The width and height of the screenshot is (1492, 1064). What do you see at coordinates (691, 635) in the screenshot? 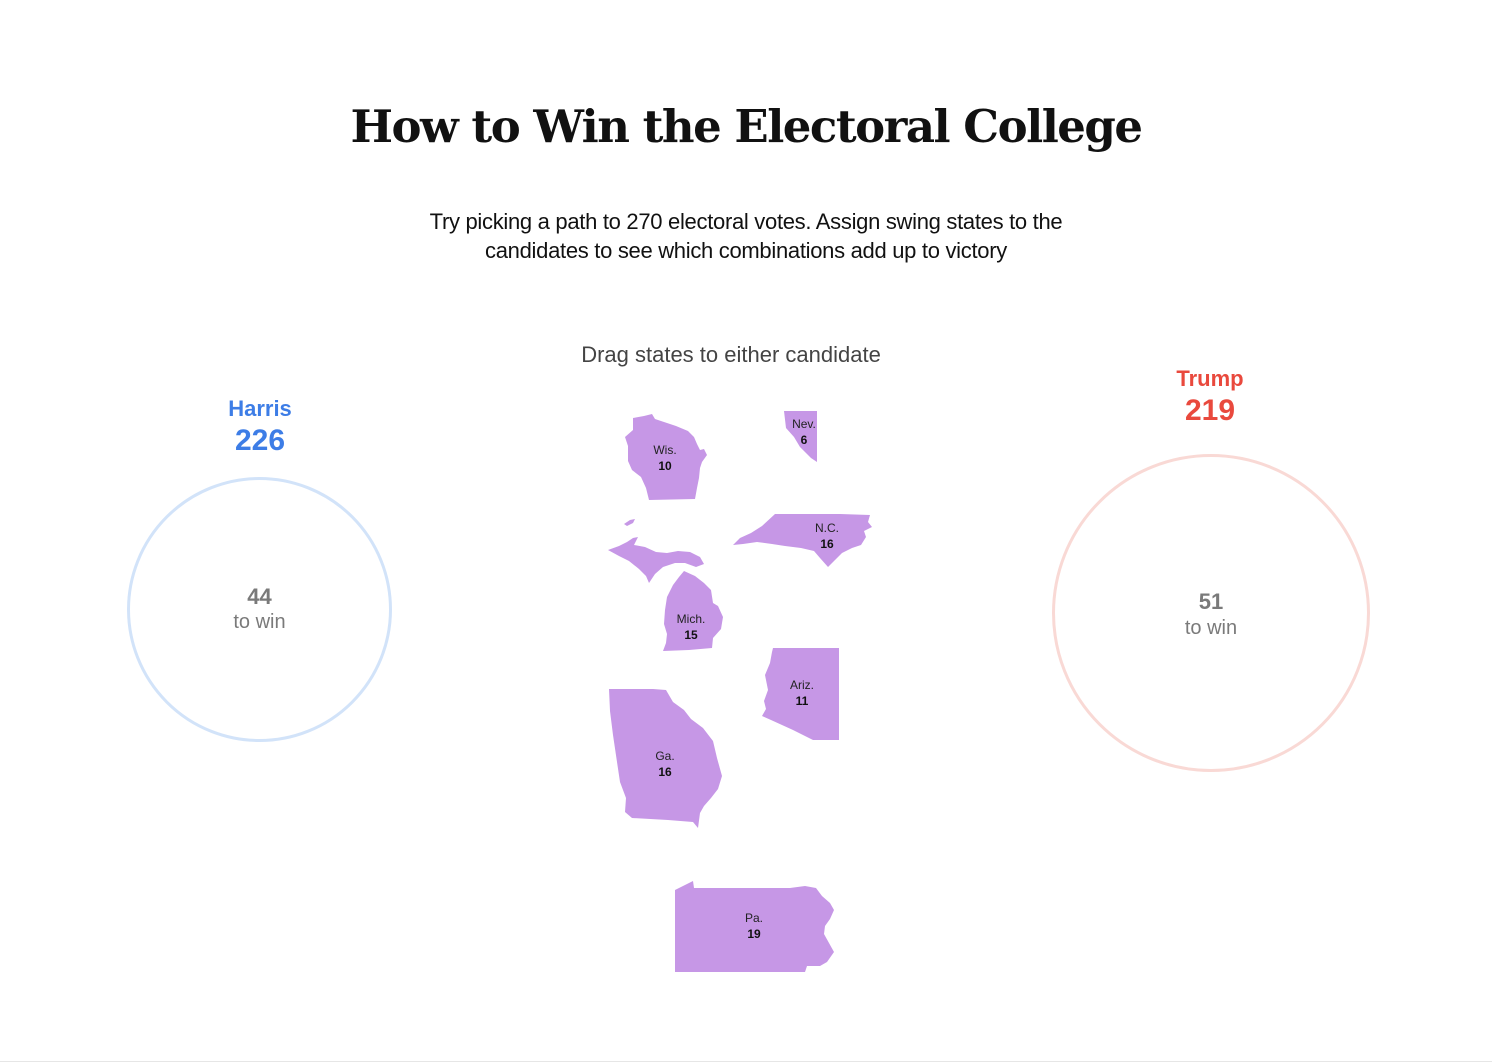
I see `michigan-votes: 15` at bounding box center [691, 635].